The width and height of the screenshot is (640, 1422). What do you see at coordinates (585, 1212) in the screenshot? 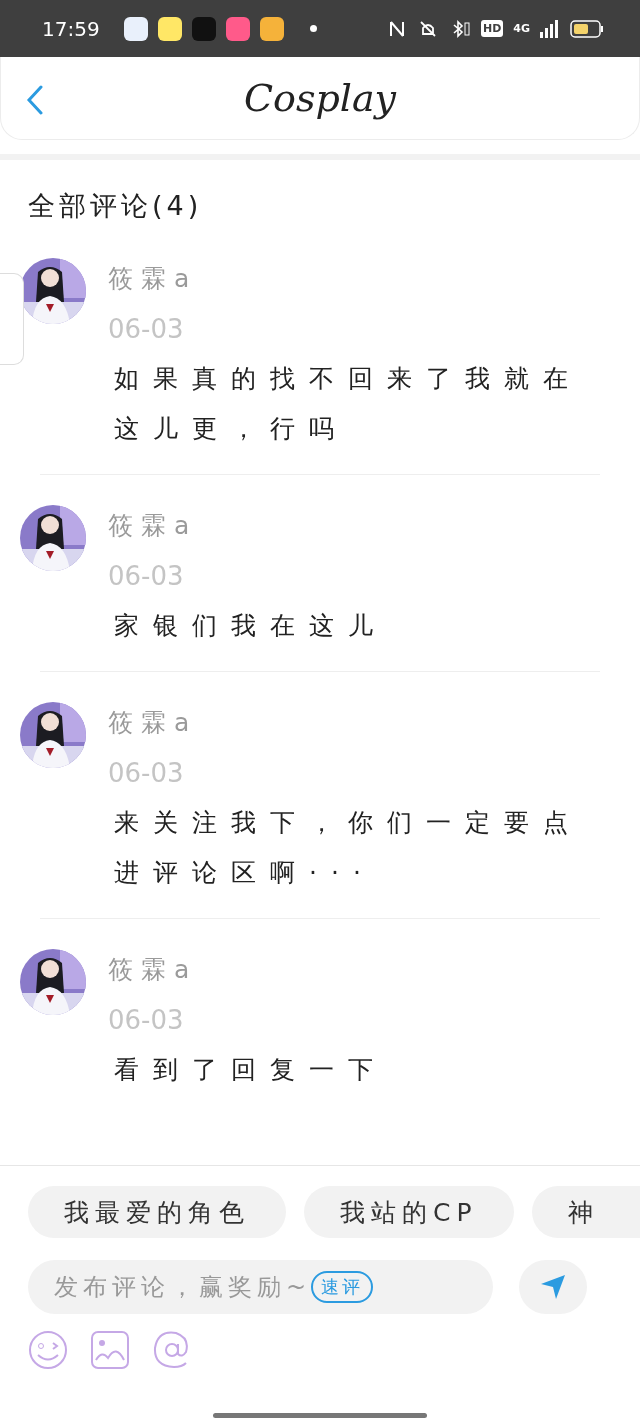
I see `suggestion-chip: 神` at bounding box center [585, 1212].